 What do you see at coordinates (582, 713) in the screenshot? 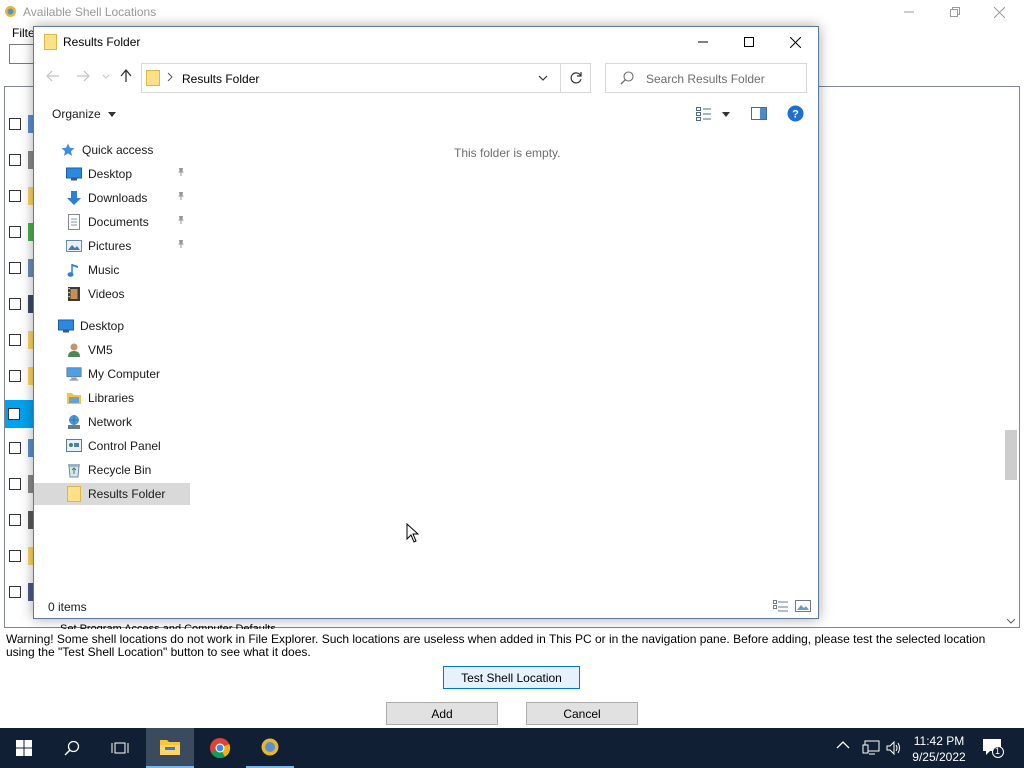
I see `cancel-button: Cancel` at bounding box center [582, 713].